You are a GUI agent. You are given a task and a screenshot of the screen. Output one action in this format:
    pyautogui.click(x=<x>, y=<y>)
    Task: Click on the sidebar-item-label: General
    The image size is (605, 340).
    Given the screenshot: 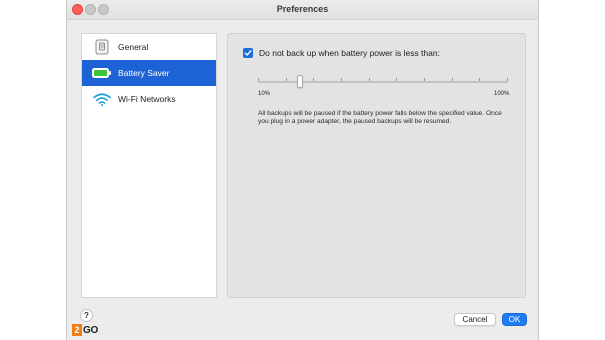 What is the action you would take?
    pyautogui.click(x=133, y=47)
    